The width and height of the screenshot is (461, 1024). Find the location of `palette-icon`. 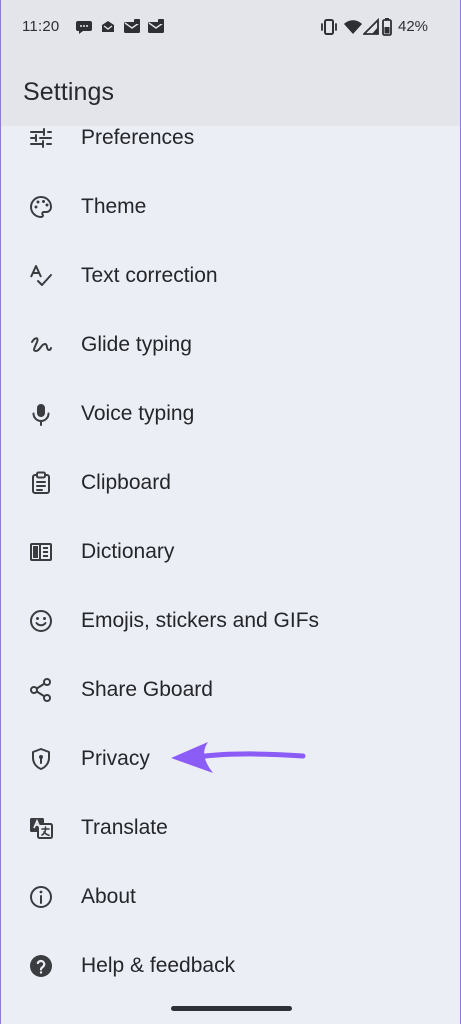

palette-icon is located at coordinates (41, 207).